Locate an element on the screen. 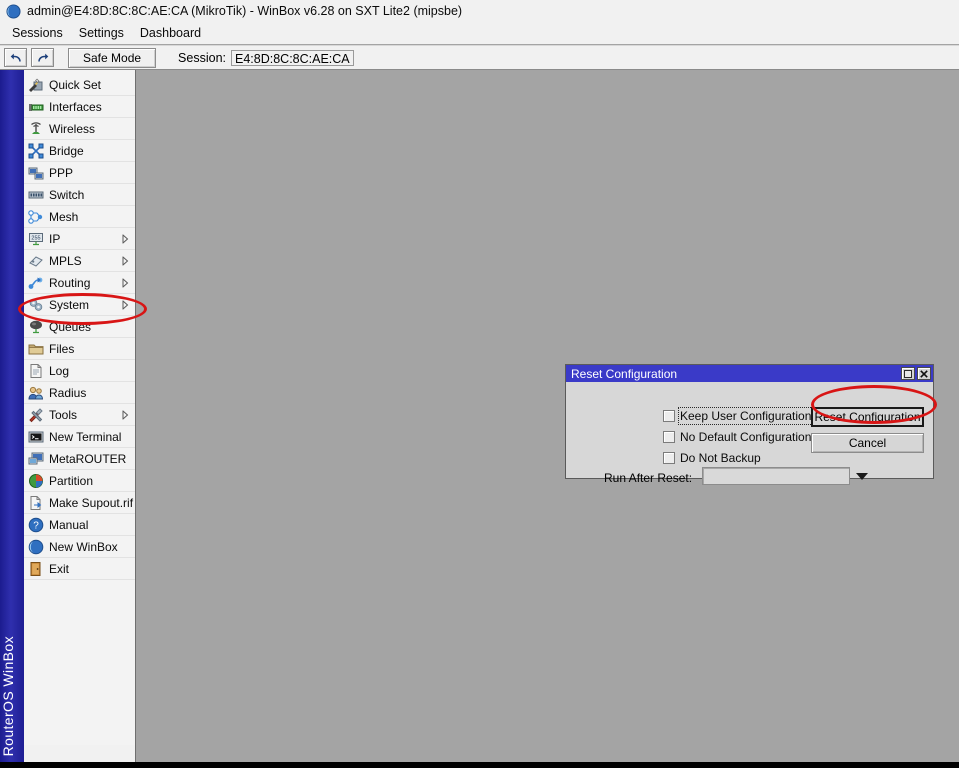  exit-door-icon is located at coordinates (35, 568).